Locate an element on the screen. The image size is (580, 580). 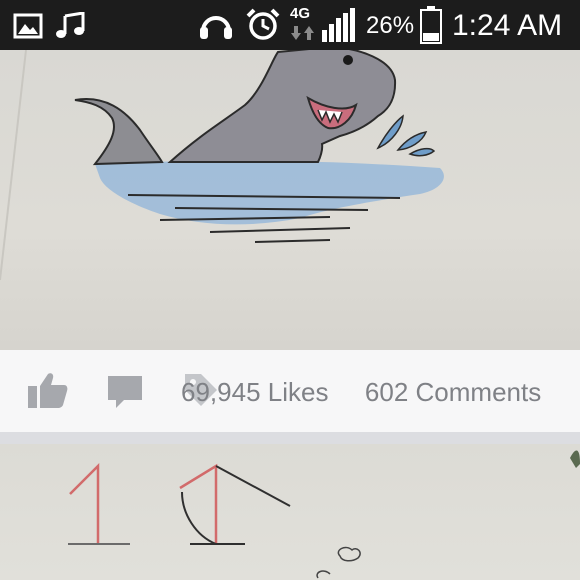
comments-count: 602 Comments is located at coordinates (453, 392).